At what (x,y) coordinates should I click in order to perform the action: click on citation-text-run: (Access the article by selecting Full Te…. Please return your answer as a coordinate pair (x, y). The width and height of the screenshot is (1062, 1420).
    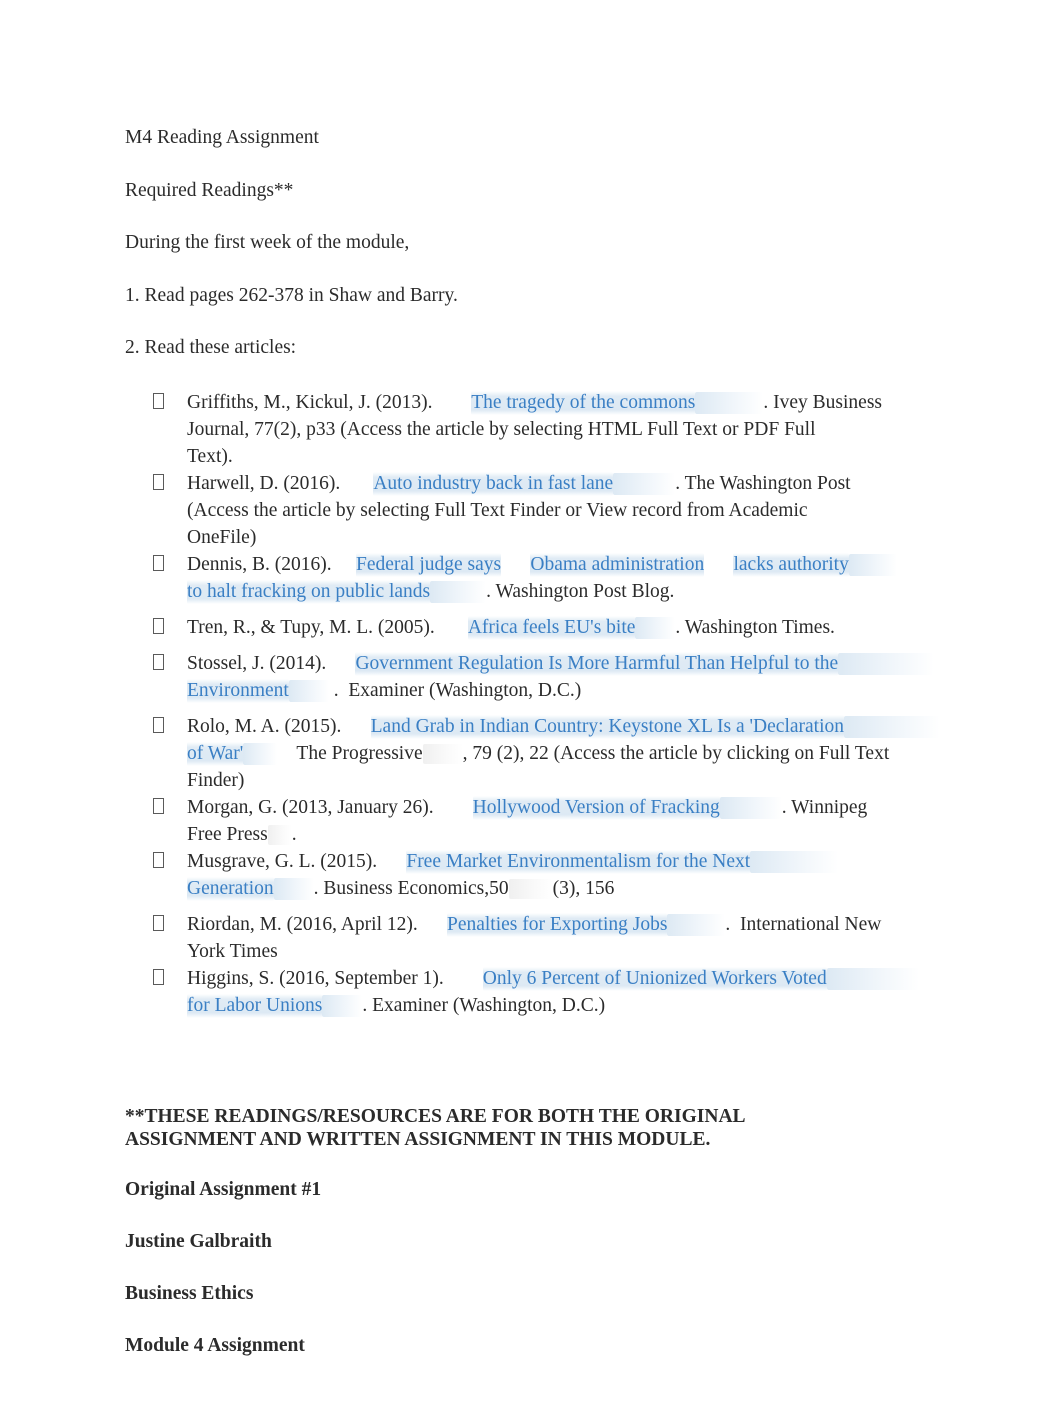
    Looking at the image, I should click on (497, 510).